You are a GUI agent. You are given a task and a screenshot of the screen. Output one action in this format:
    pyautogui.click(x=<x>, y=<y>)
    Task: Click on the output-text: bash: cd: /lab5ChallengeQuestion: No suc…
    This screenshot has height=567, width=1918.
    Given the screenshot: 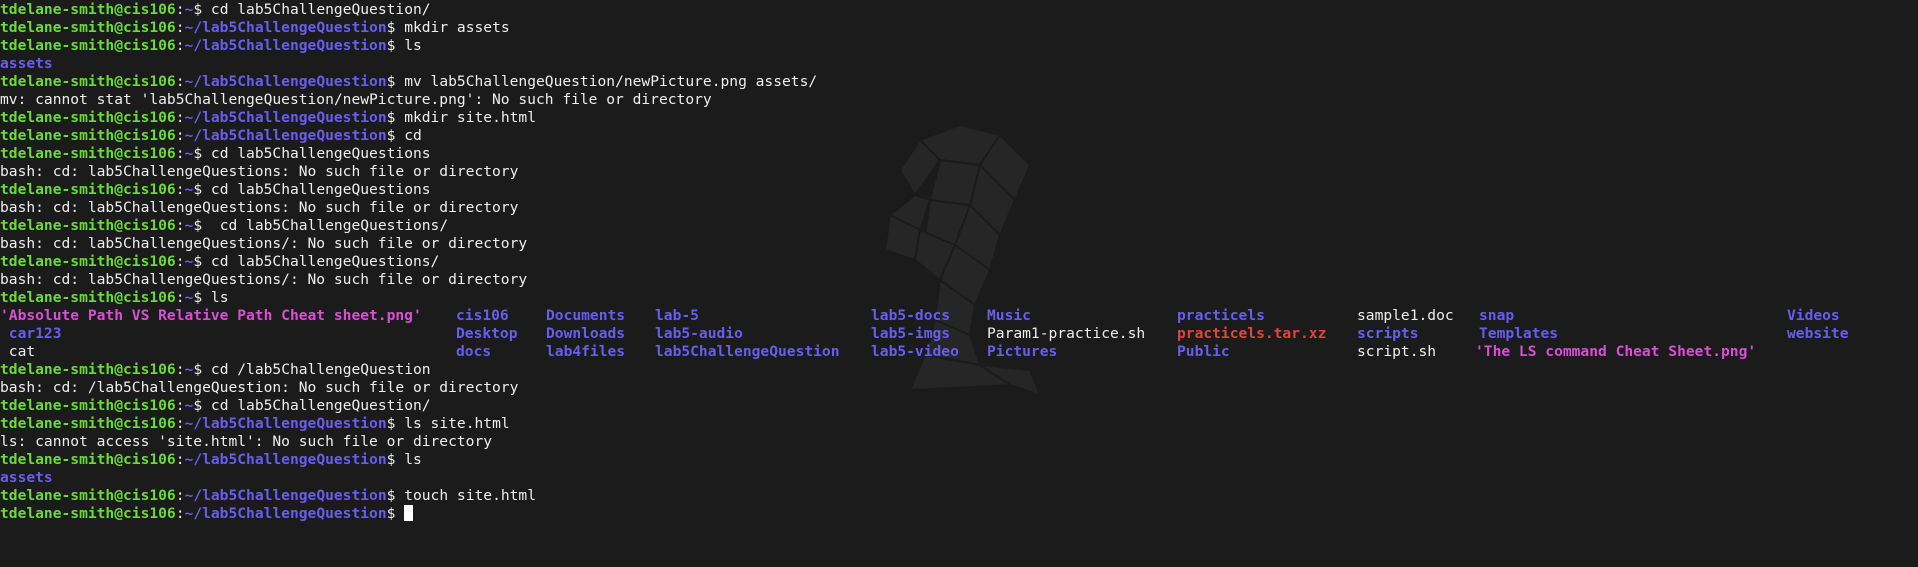 What is the action you would take?
    pyautogui.click(x=259, y=387)
    